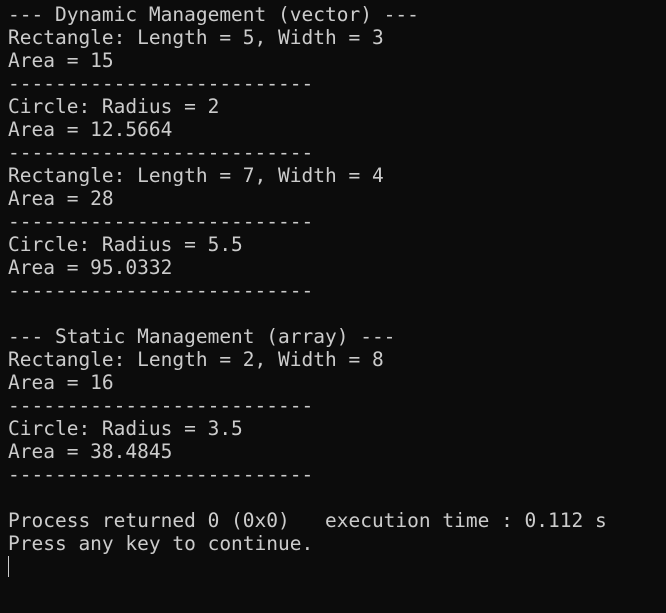  Describe the element at coordinates (125, 244) in the screenshot. I see `circle-output-line: Circle: Radius = 5.5` at that location.